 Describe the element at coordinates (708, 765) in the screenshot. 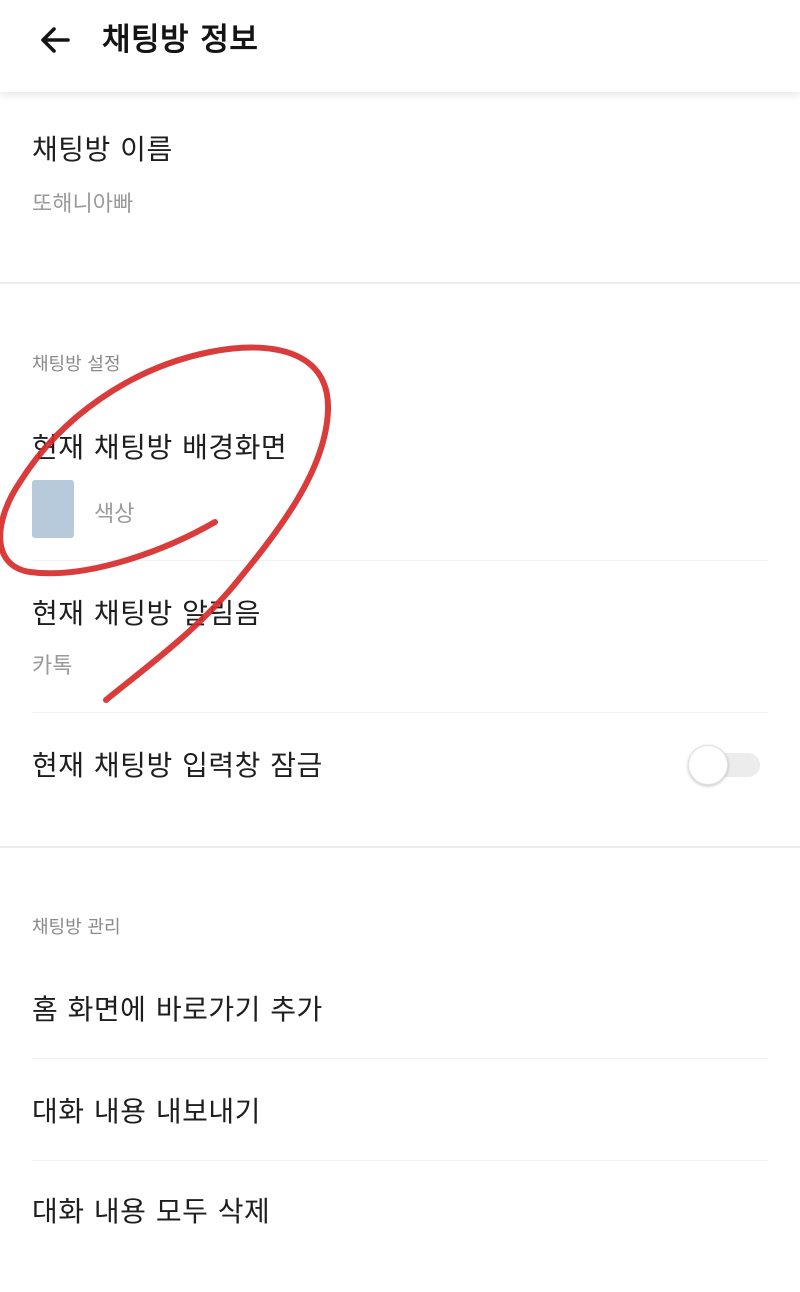

I see `toggle-thumb` at that location.